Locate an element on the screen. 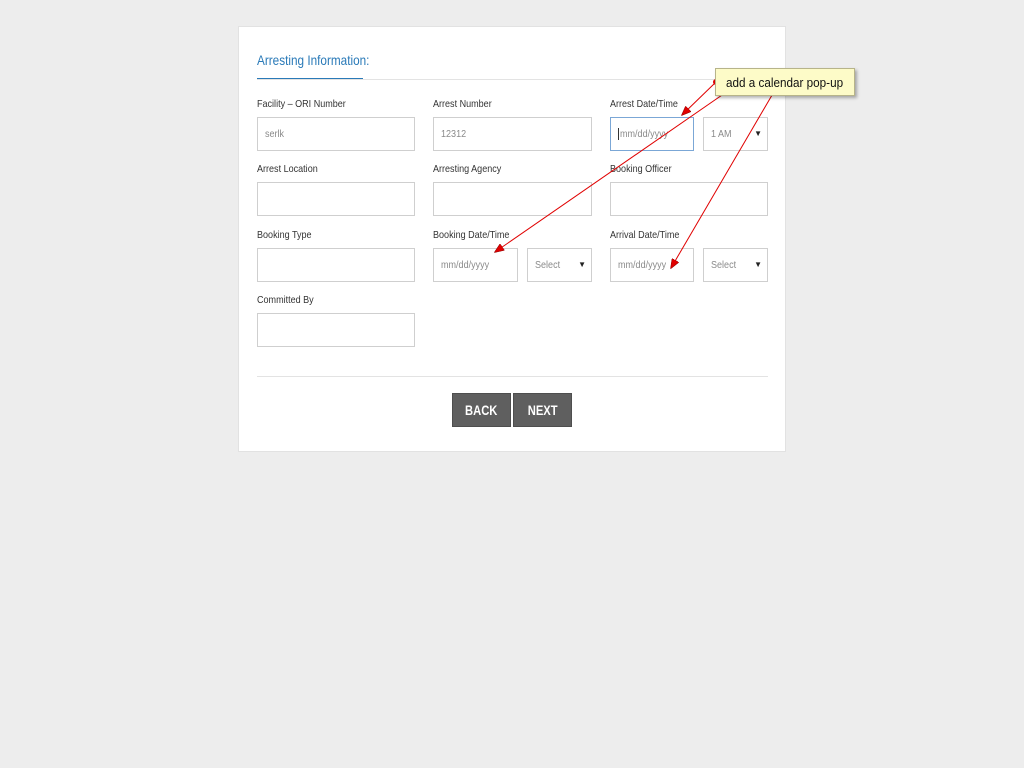 Image resolution: width=1024 pixels, height=768 pixels. text-caret is located at coordinates (618, 134).